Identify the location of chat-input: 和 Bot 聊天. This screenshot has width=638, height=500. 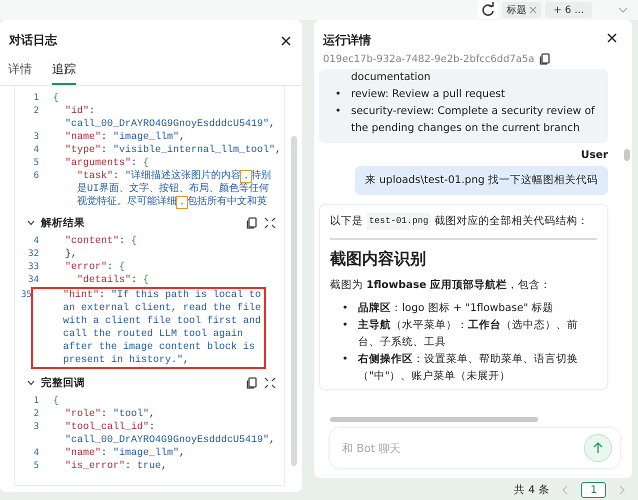
(462, 448).